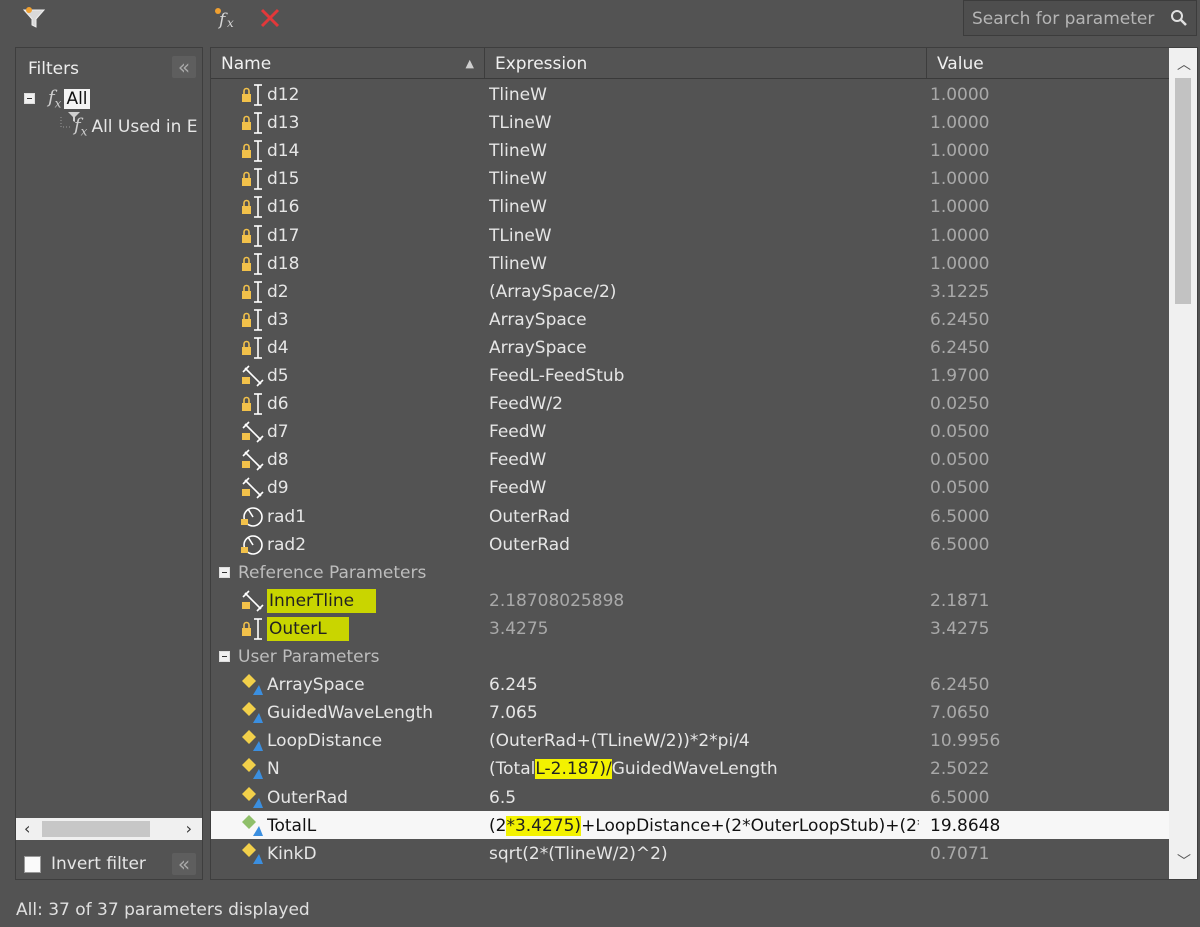  What do you see at coordinates (184, 67) in the screenshot?
I see `collapse-filters-button: «` at bounding box center [184, 67].